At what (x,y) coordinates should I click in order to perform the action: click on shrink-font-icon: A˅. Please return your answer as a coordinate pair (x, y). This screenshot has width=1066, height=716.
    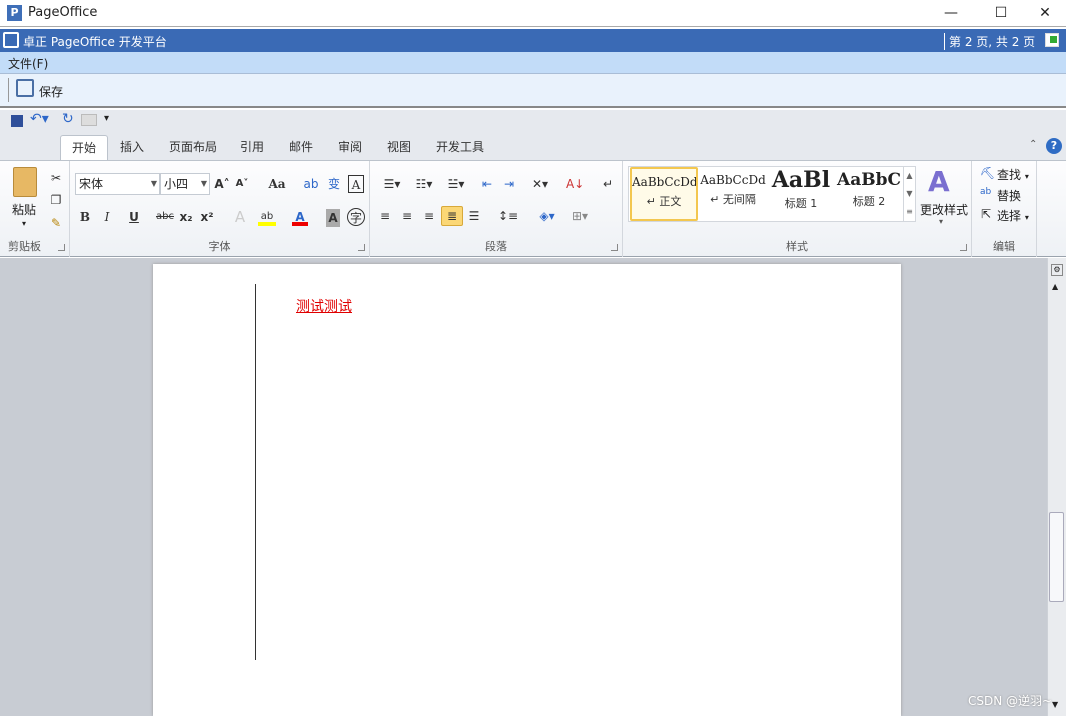
    Looking at the image, I should click on (242, 184).